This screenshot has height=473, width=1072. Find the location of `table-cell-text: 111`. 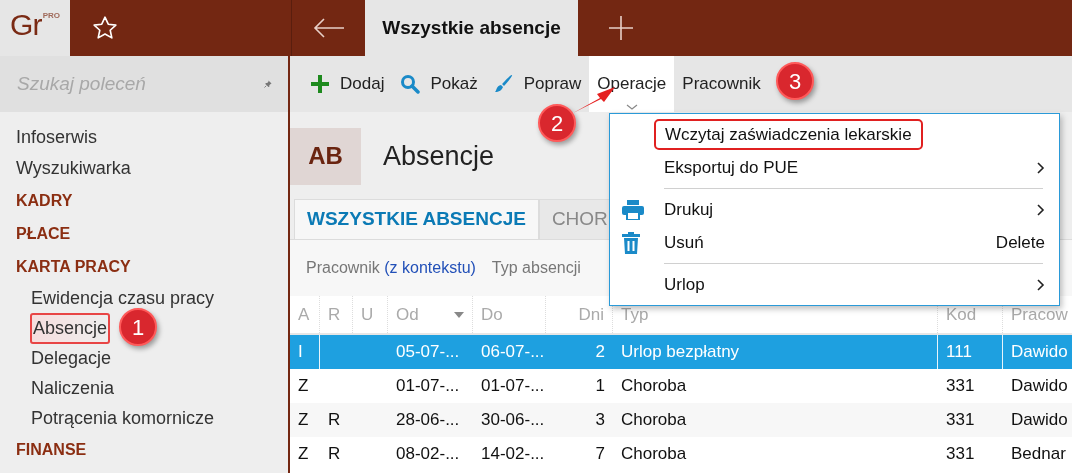

table-cell-text: 111 is located at coordinates (959, 352).